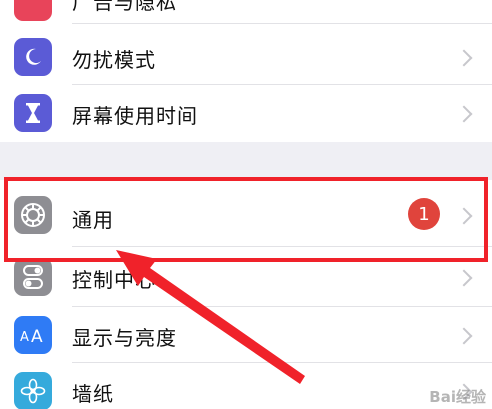  Describe the element at coordinates (93, 394) in the screenshot. I see `settings-row-label: 墙纸` at that location.